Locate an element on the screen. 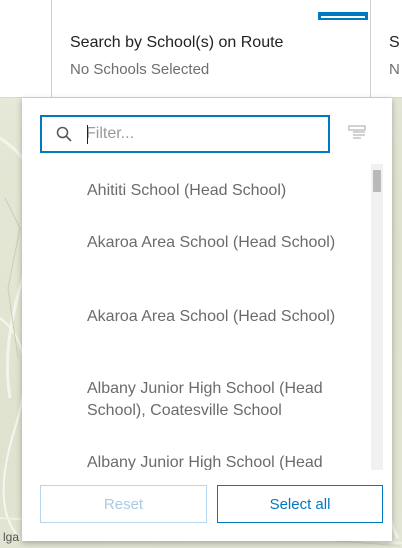  search-icon is located at coordinates (64, 134).